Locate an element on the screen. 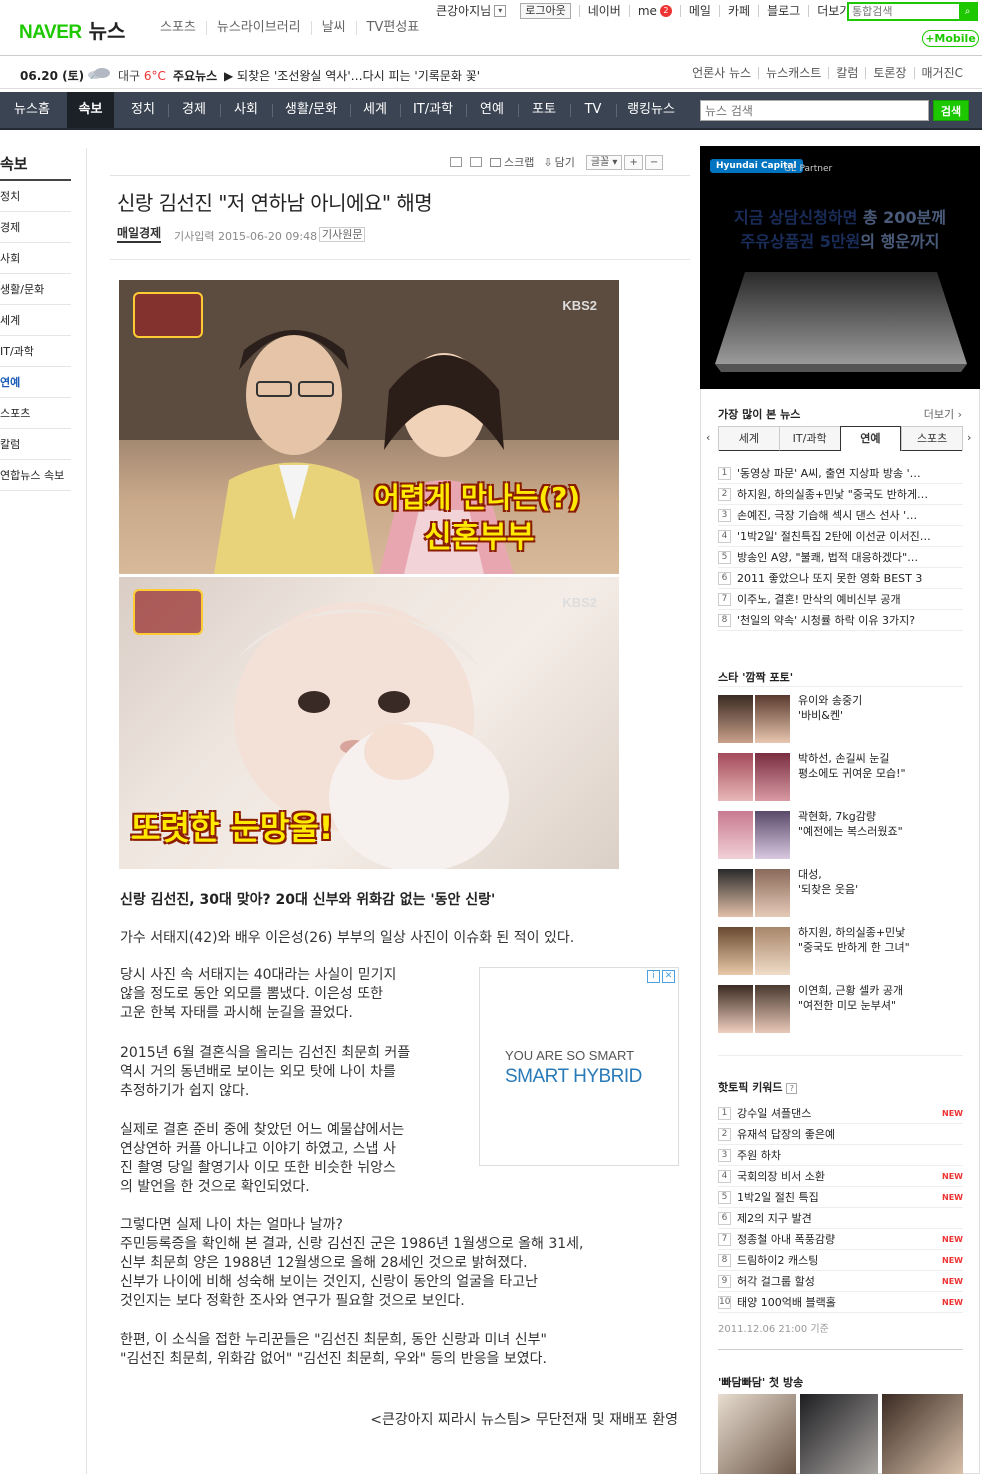  hot-topic-item: 3 주원 하차 is located at coordinates (840, 1155).